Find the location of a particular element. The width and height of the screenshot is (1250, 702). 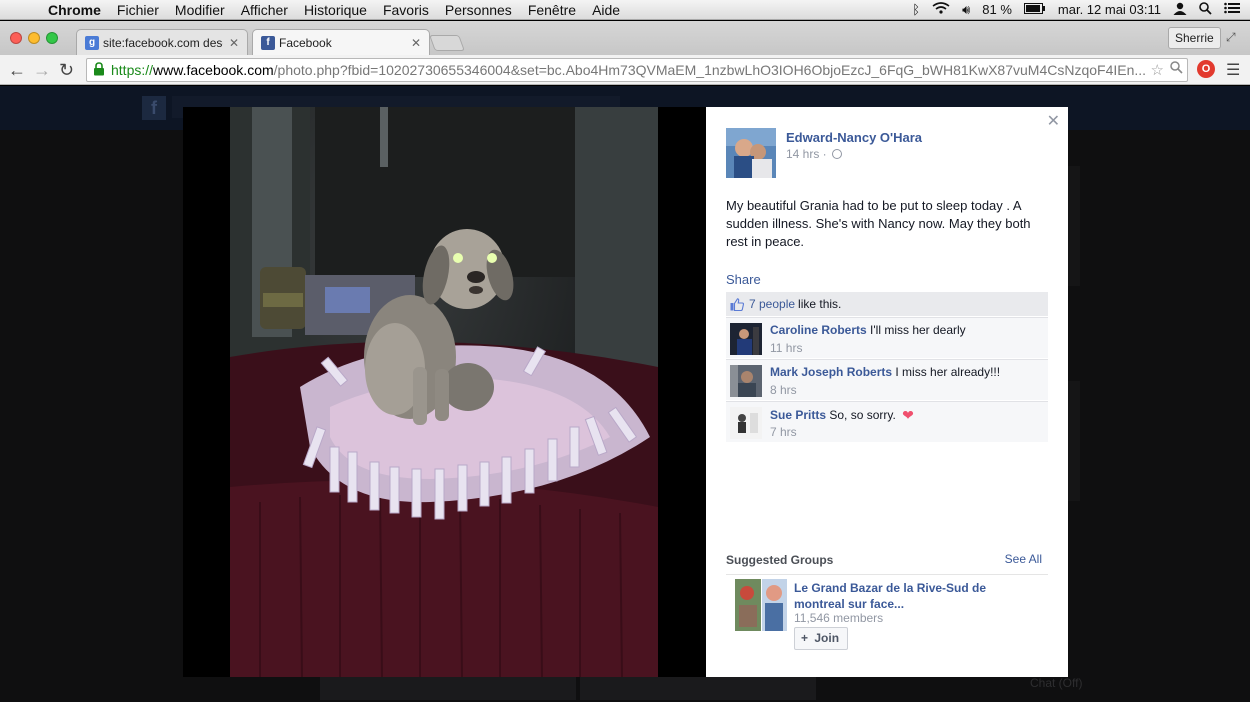

url-host: www.facebook.com is located at coordinates (213, 70).